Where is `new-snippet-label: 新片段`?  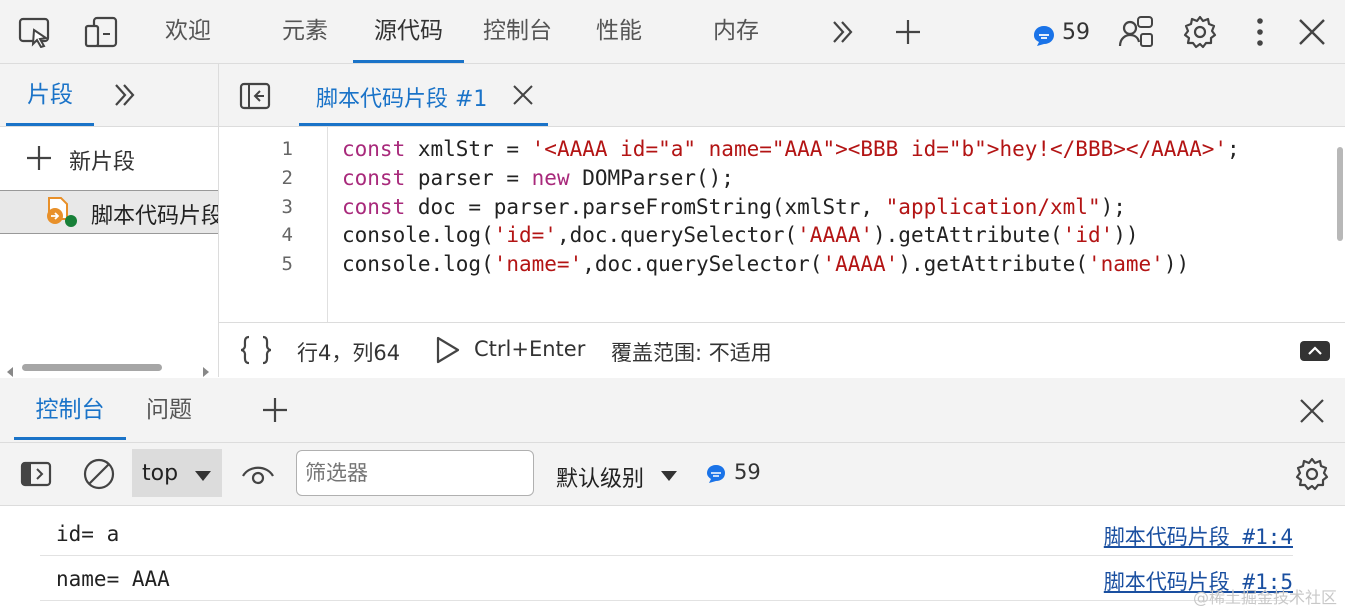
new-snippet-label: 新片段 is located at coordinates (102, 162).